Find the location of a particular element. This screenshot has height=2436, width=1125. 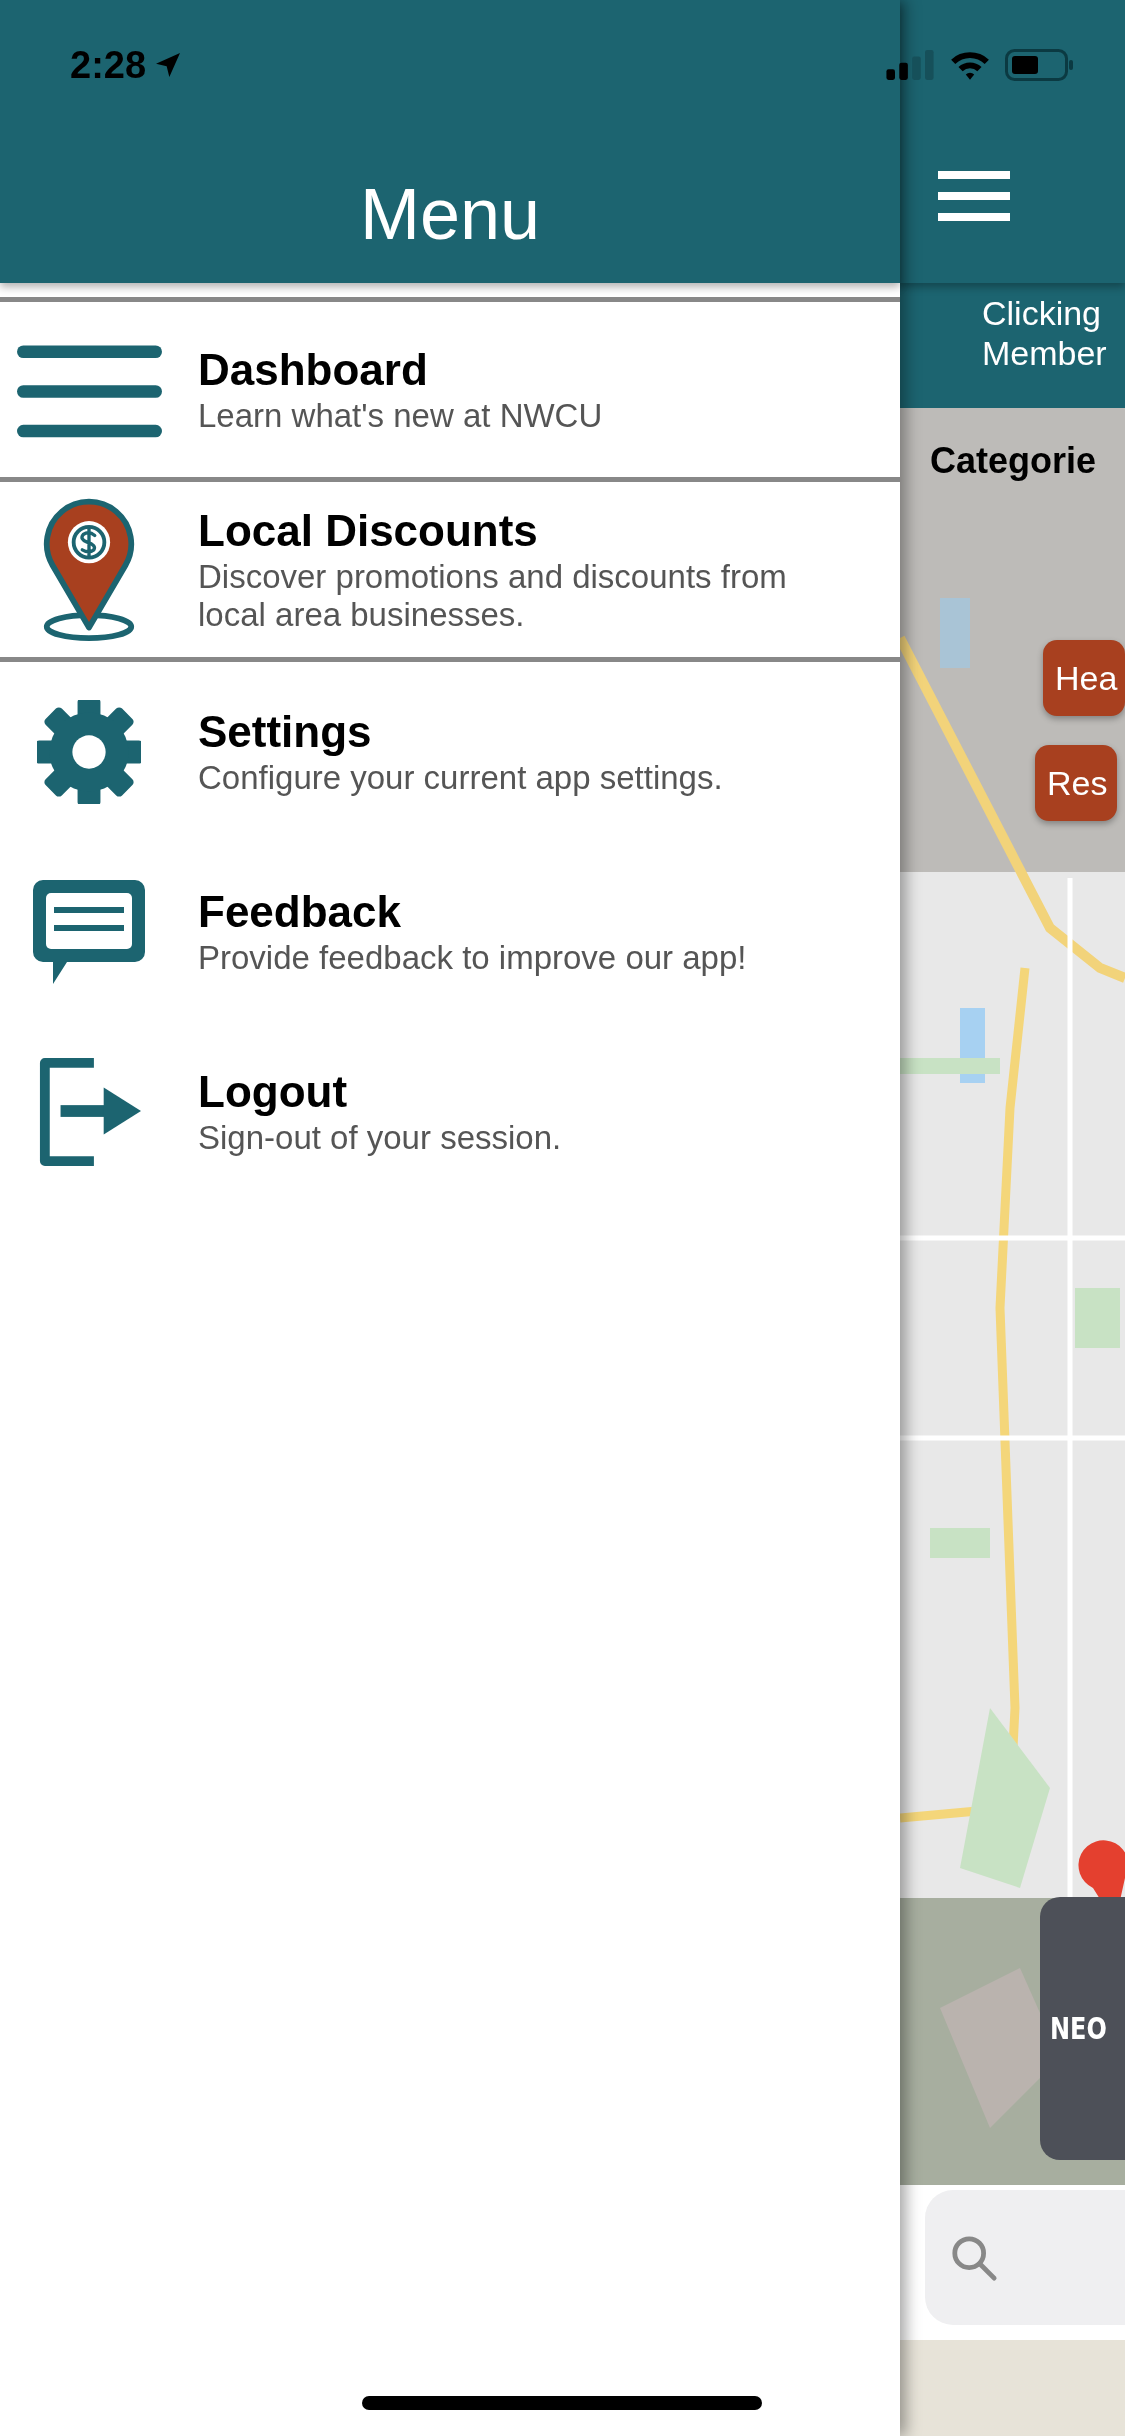

menu-item: Feedback Provide feedback to improve our app! is located at coordinates (450, 932).